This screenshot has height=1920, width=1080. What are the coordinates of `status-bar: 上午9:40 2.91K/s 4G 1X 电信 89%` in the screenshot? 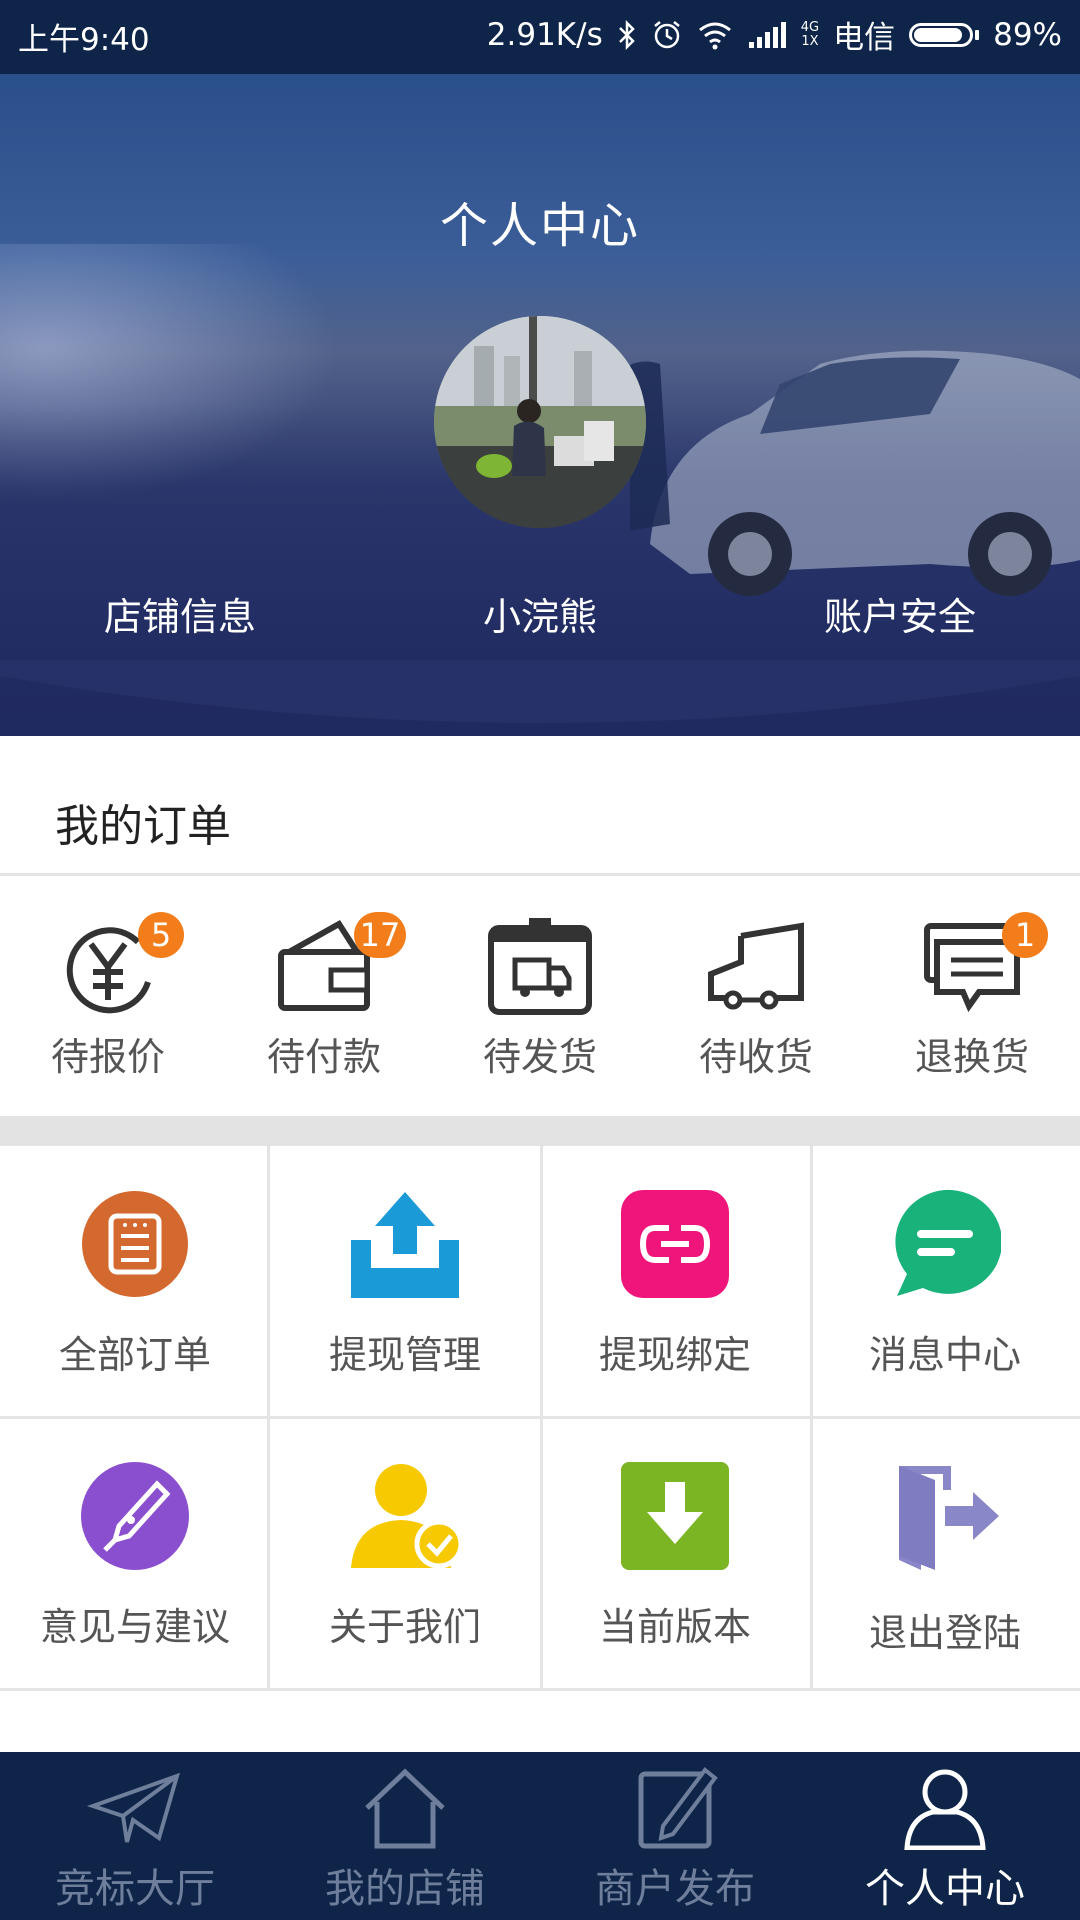 It's located at (540, 37).